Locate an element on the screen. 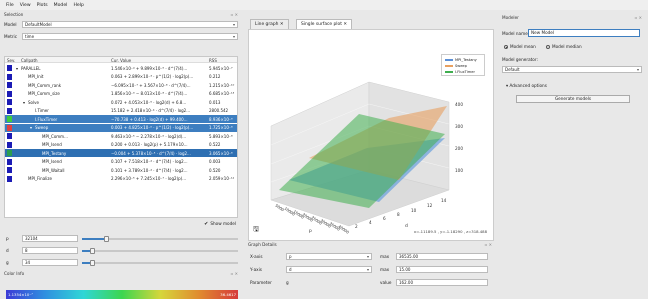 This screenshot has height=299, width=648. header-sev: Sev. is located at coordinates (11, 60).